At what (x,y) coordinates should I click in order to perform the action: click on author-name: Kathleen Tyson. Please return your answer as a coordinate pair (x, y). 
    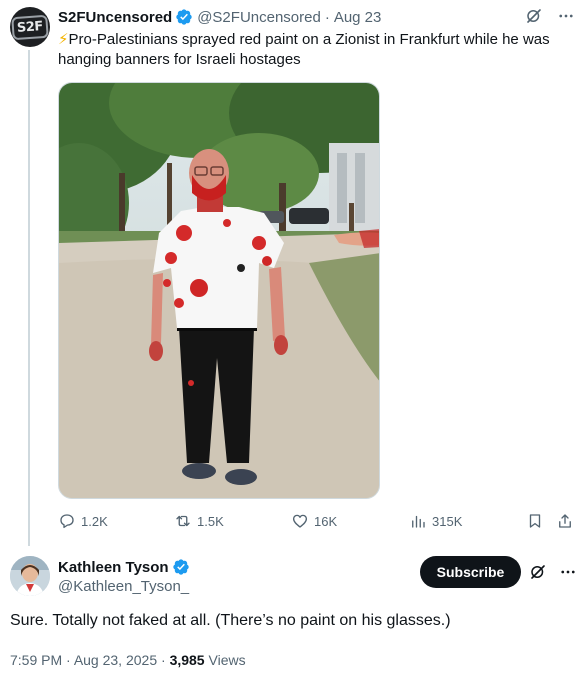
    Looking at the image, I should click on (113, 567).